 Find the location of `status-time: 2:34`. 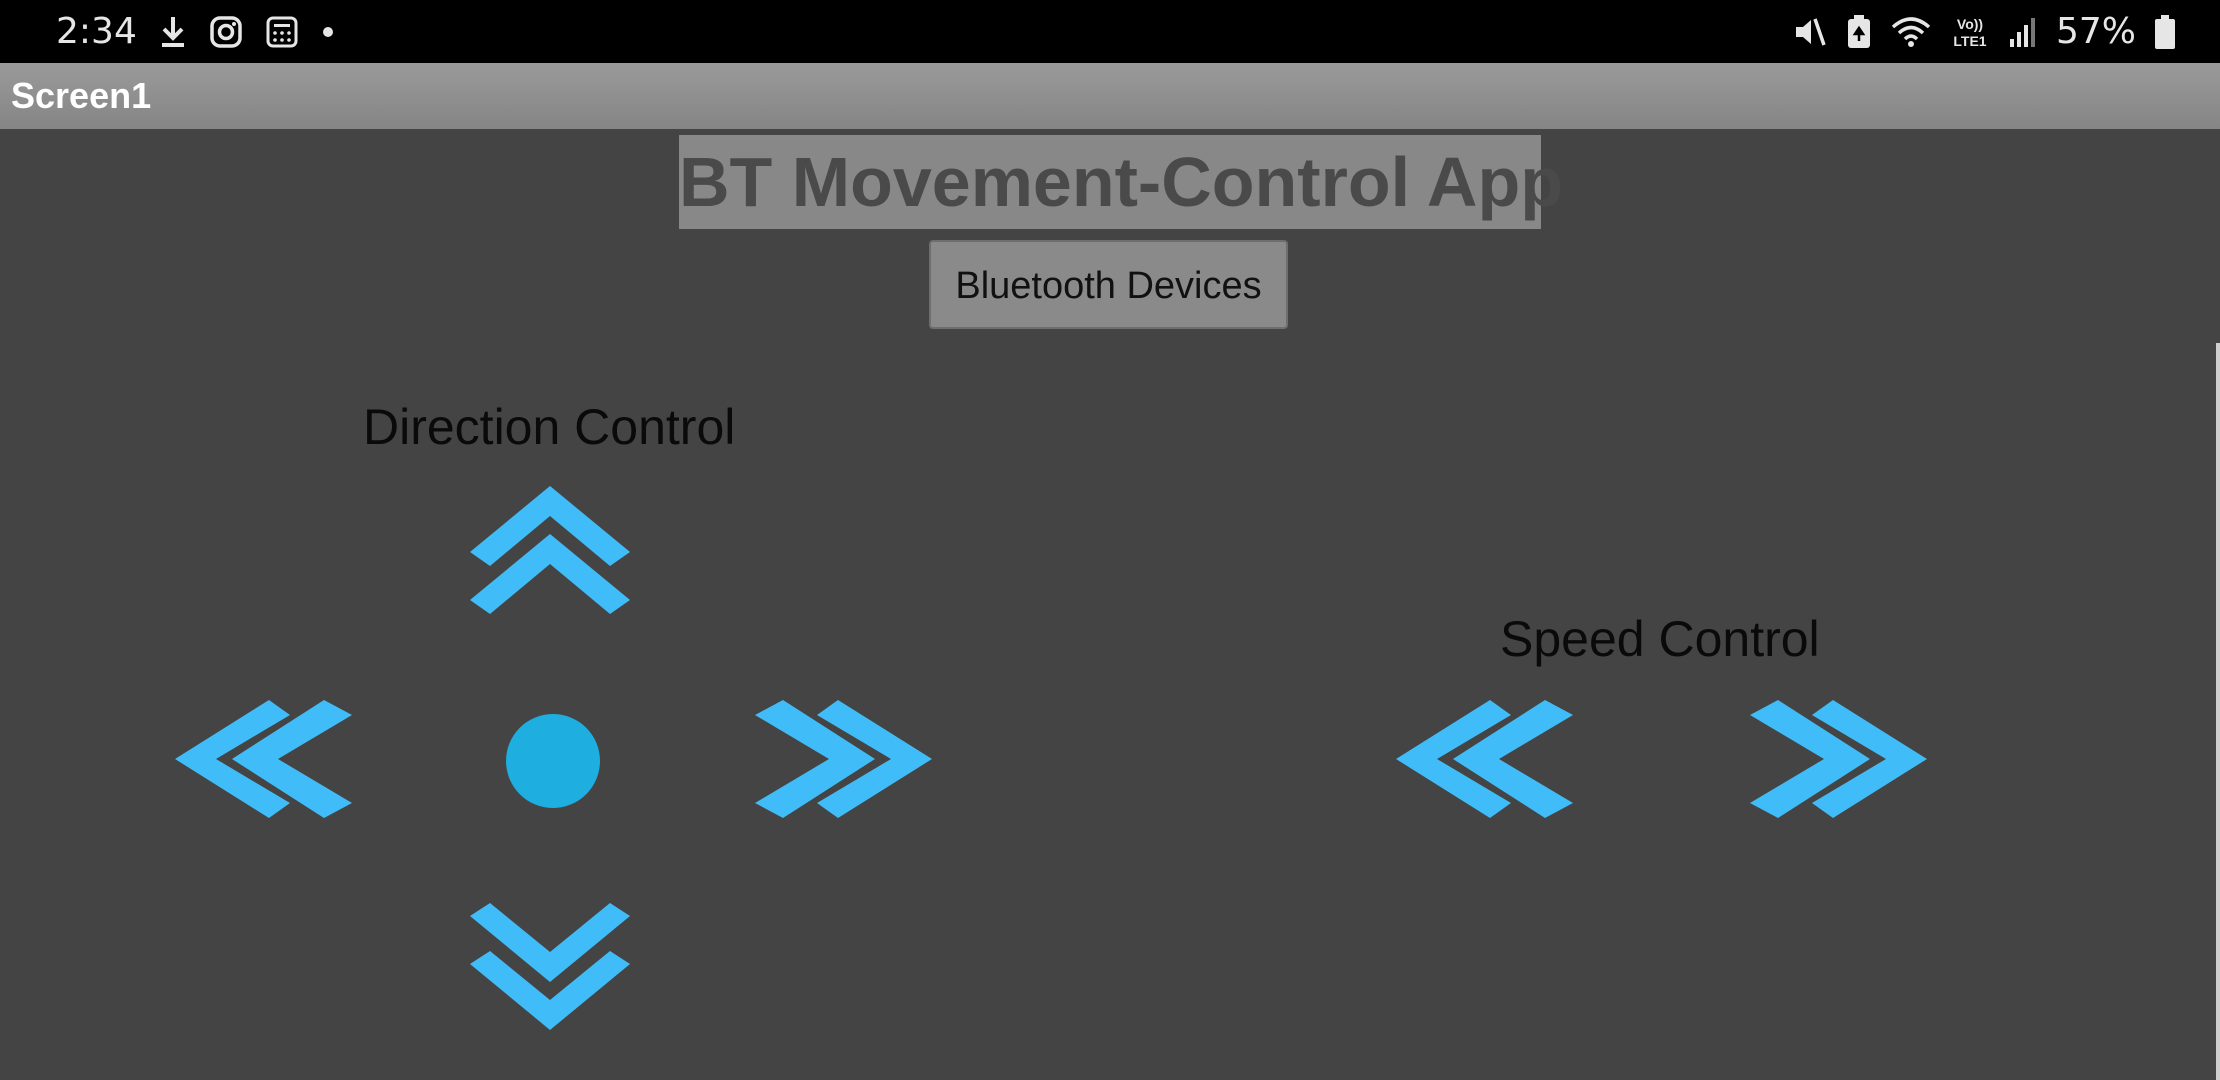

status-time: 2:34 is located at coordinates (96, 31).